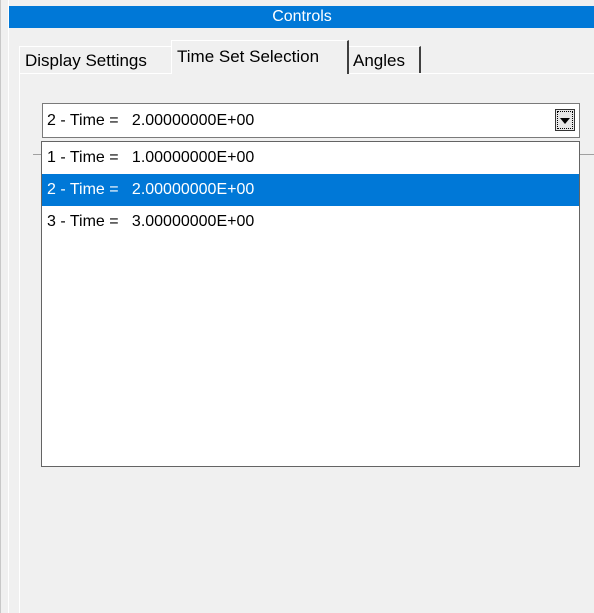 The height and width of the screenshot is (613, 594). Describe the element at coordinates (310, 222) in the screenshot. I see `time-set-option-3: 3 - Time = 3.00000000E+00` at that location.